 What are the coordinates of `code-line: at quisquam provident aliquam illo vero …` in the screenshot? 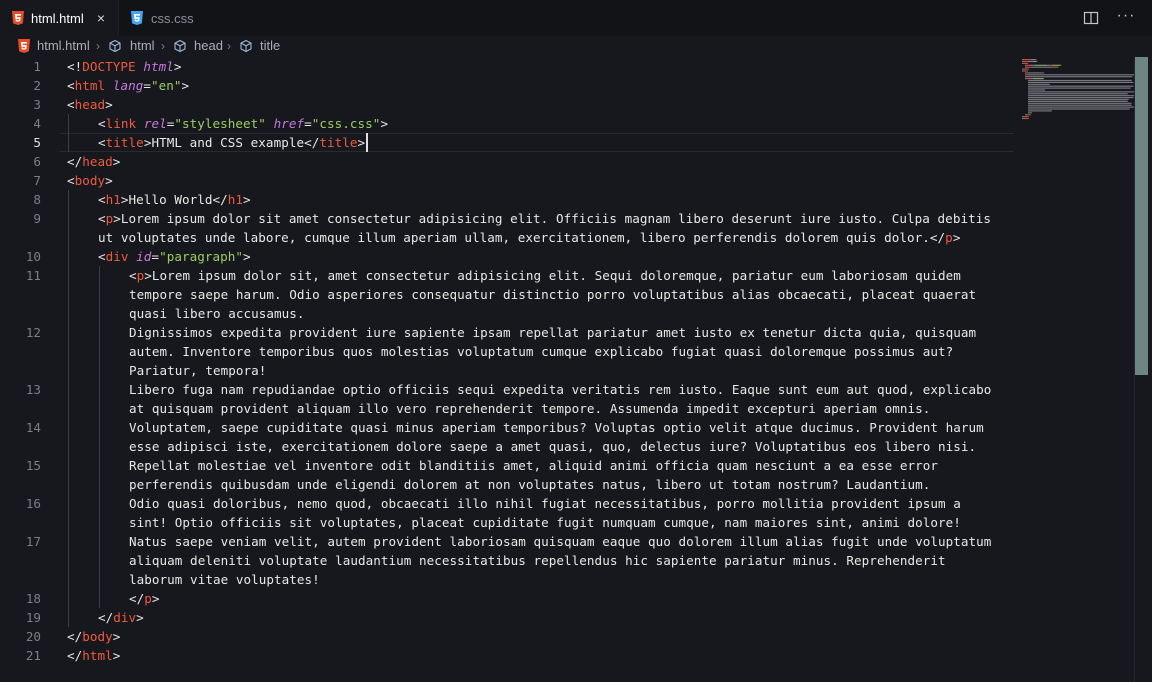 It's located at (530, 408).